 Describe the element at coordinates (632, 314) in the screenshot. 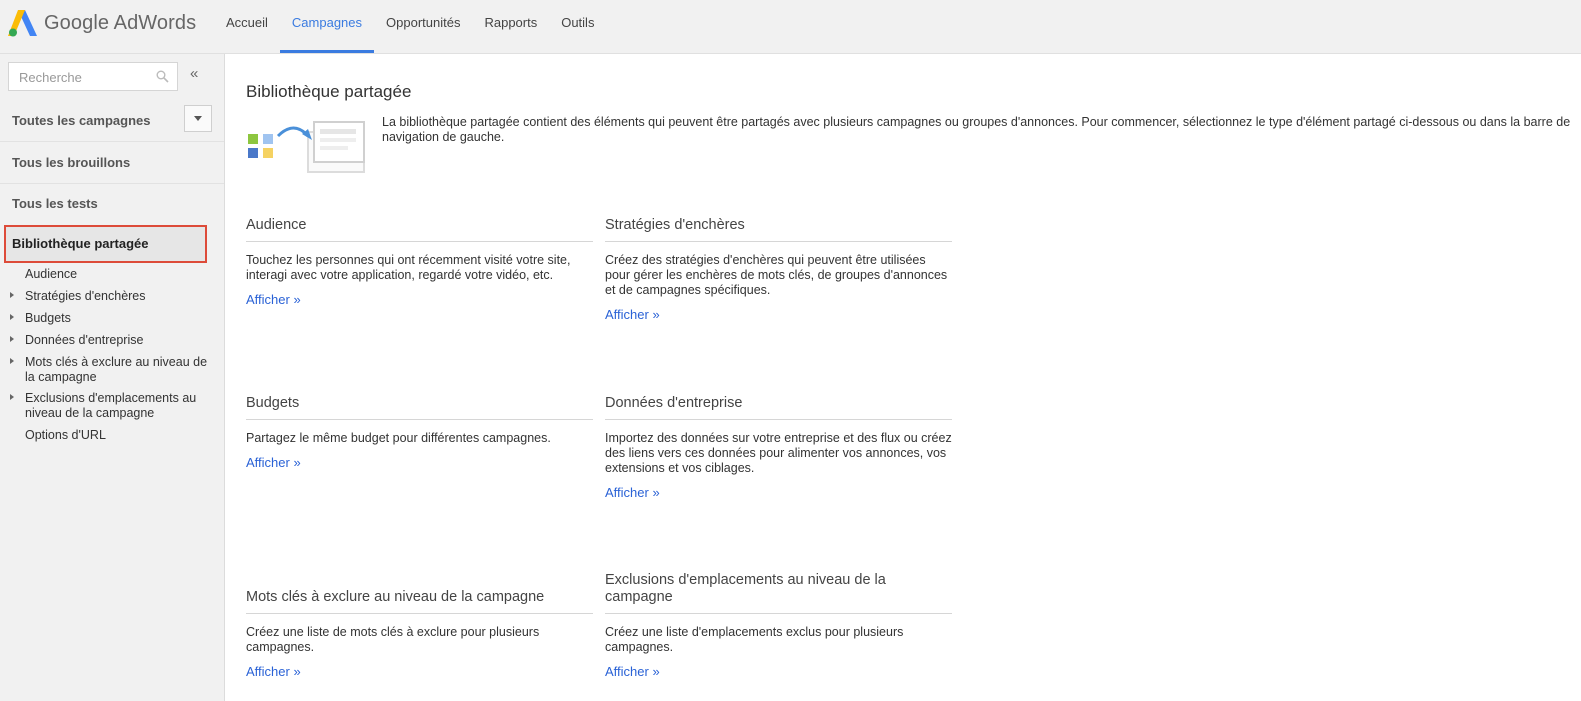

I see `view-bid-strategies-link: Afficher »` at that location.